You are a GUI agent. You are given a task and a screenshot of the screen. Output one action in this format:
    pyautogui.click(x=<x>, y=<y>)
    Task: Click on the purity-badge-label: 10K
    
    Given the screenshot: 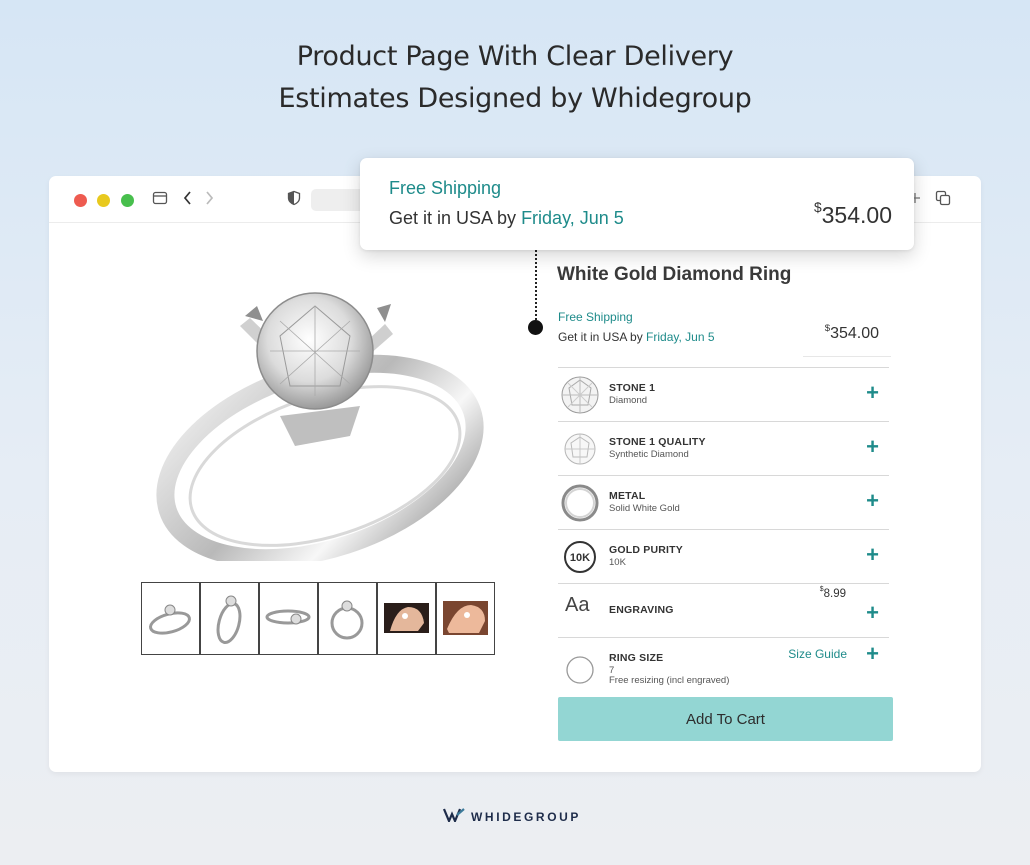 What is the action you would take?
    pyautogui.click(x=580, y=558)
    